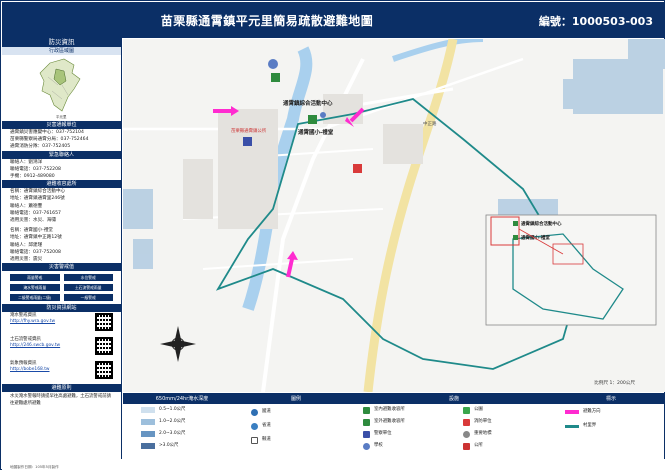 This screenshot has height=470, width=665. What do you see at coordinates (26, 245) in the screenshot?
I see `shelter-line: 聯絡人：邱建瑾` at bounding box center [26, 245].